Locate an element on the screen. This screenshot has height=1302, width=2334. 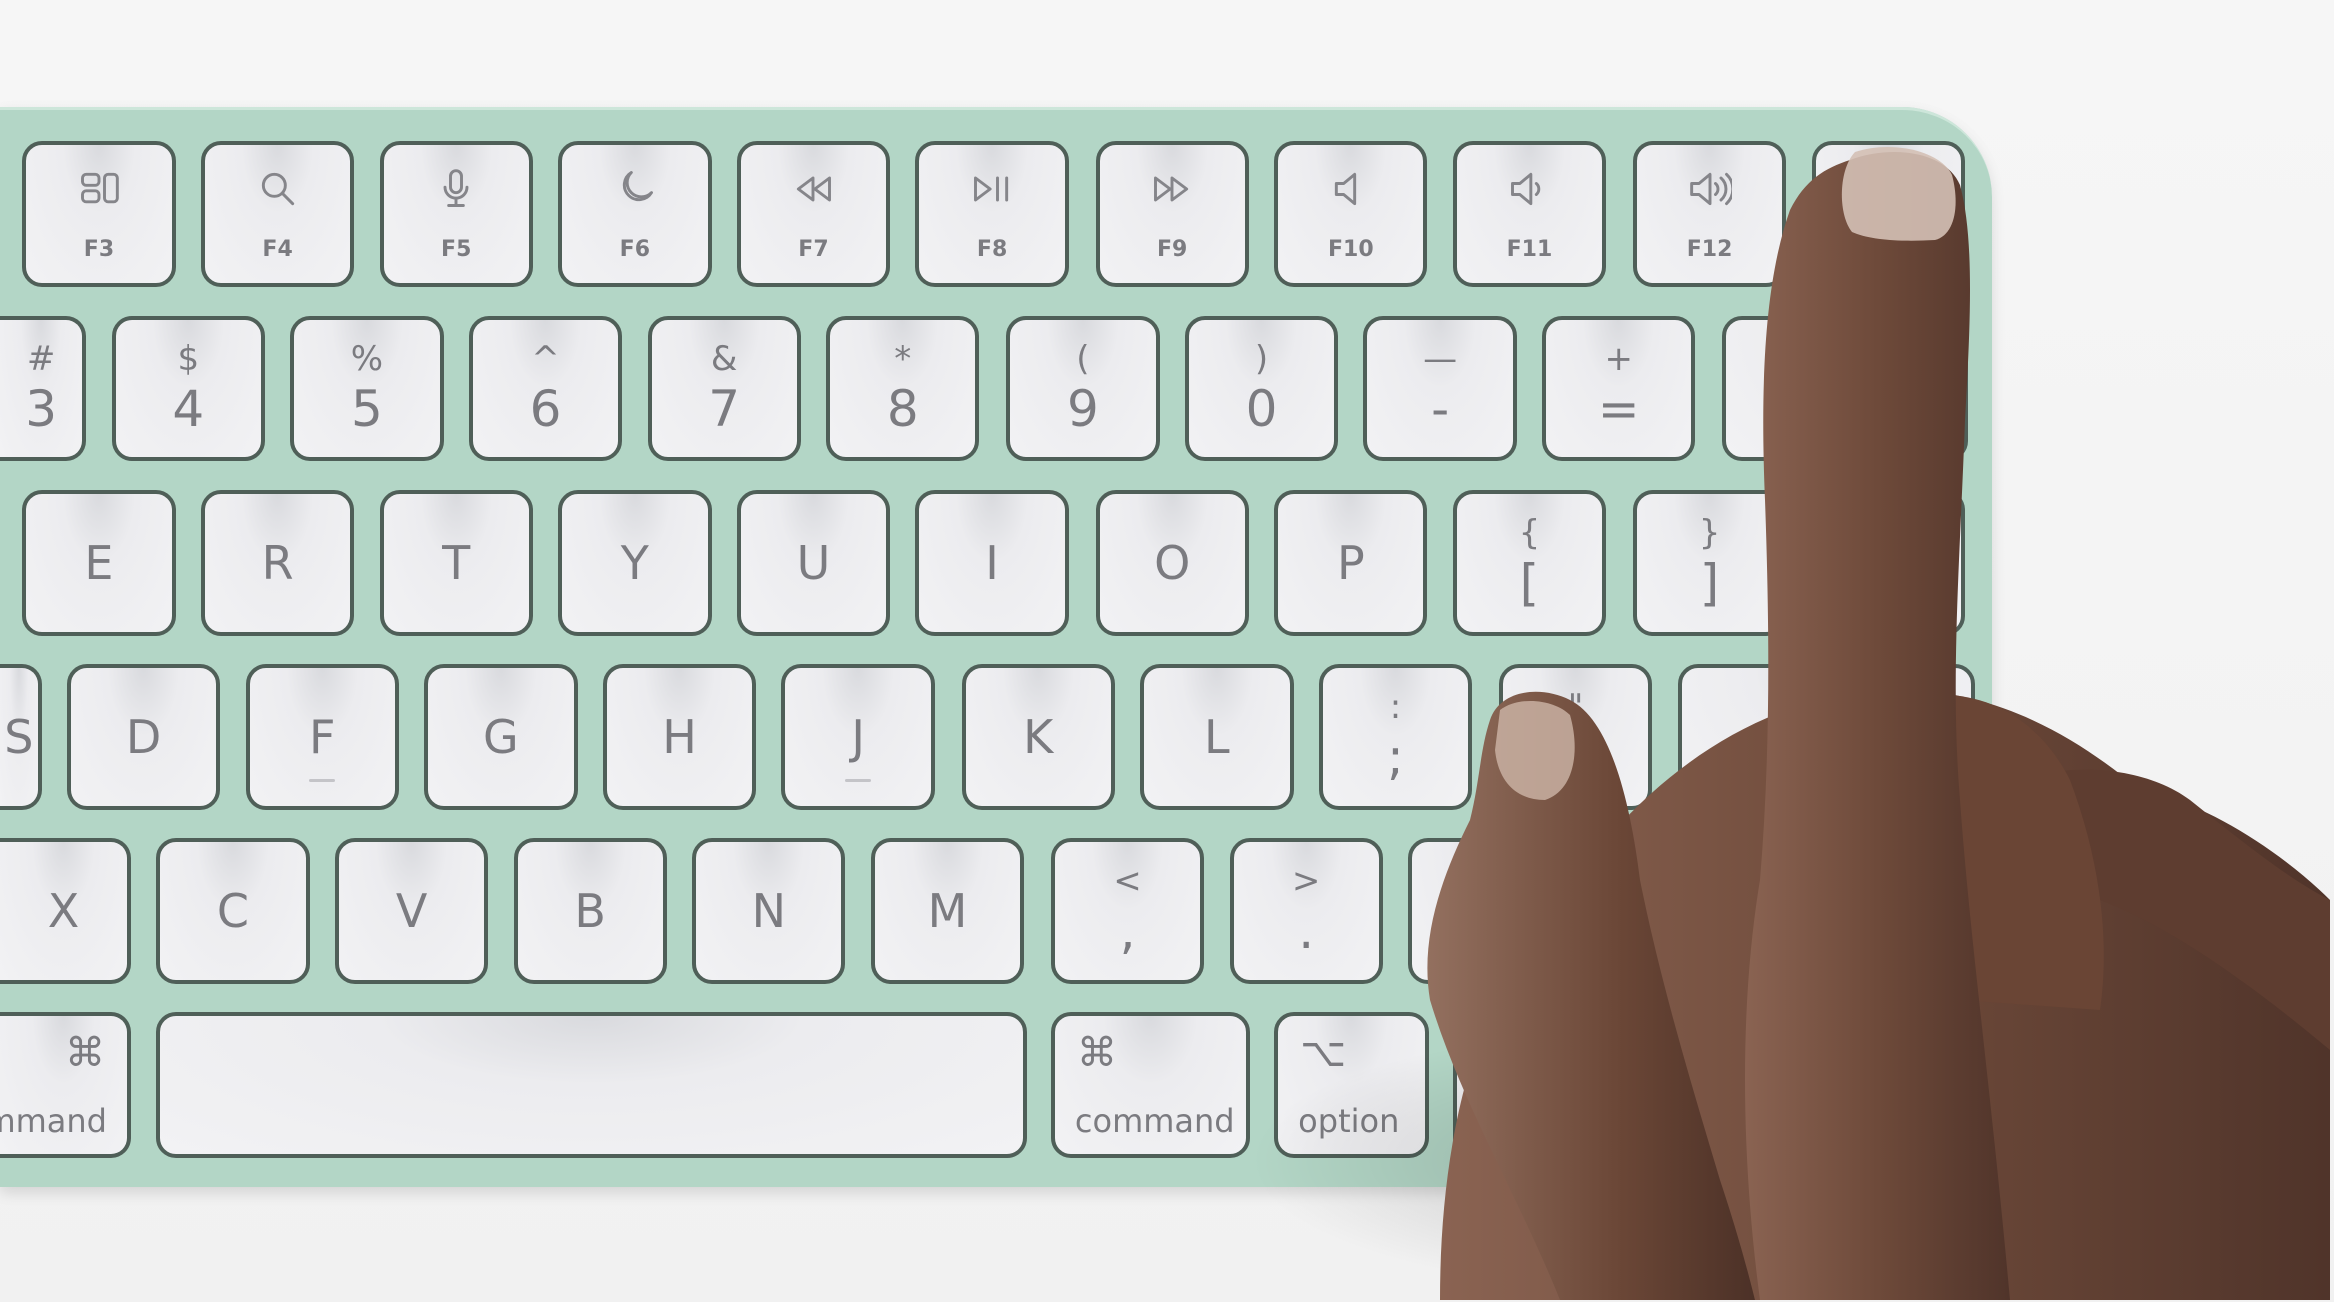
index-fingernail is located at coordinates (1898, 193).